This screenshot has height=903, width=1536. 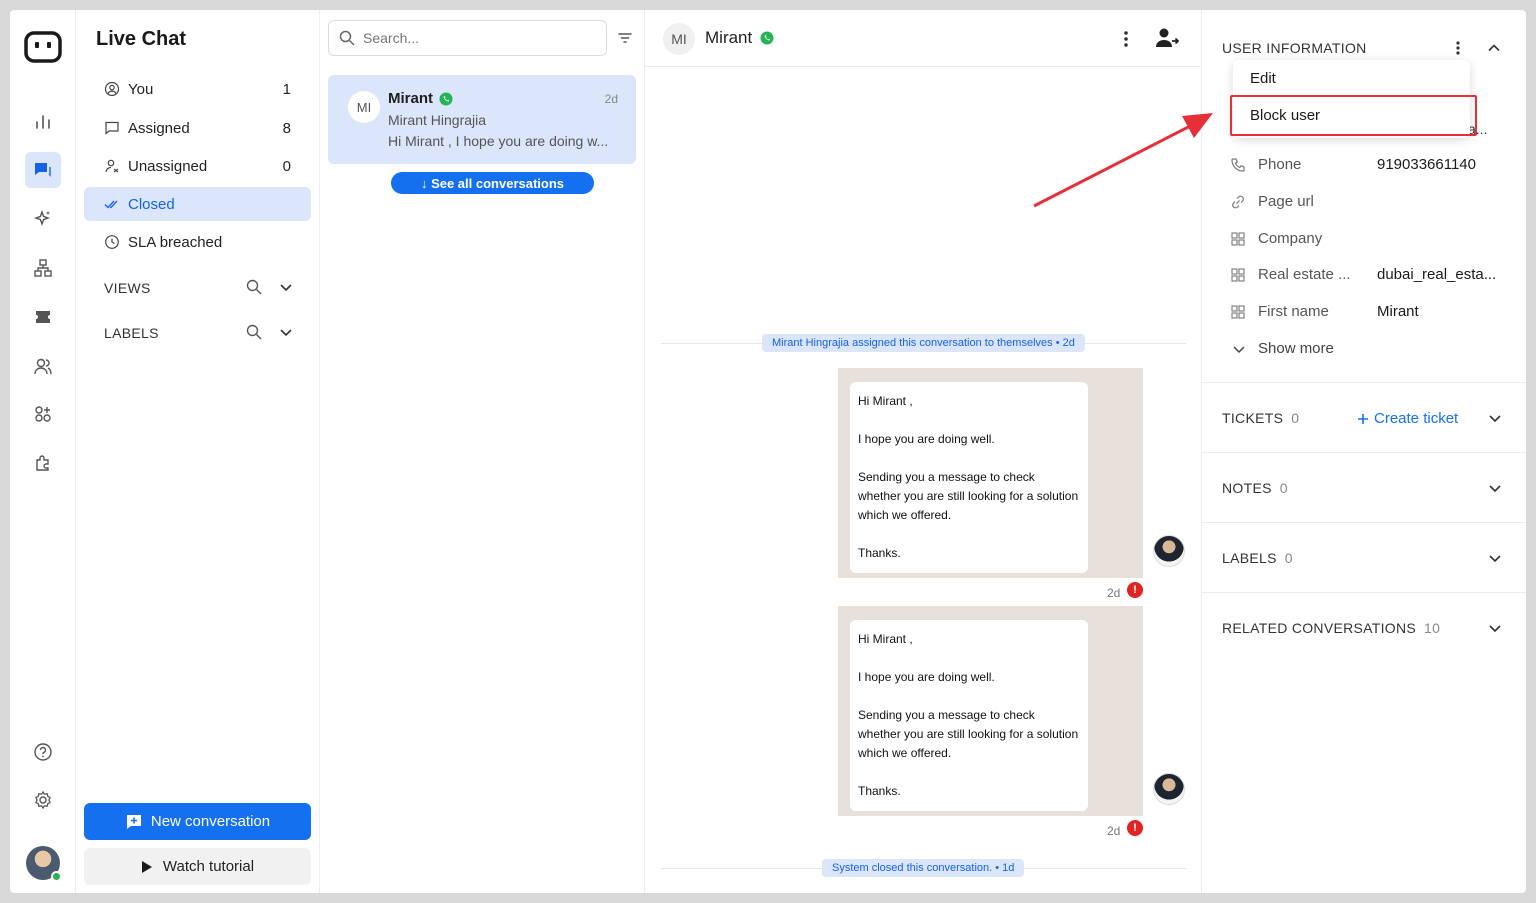 What do you see at coordinates (112, 242) in the screenshot?
I see `clock-icon` at bounding box center [112, 242].